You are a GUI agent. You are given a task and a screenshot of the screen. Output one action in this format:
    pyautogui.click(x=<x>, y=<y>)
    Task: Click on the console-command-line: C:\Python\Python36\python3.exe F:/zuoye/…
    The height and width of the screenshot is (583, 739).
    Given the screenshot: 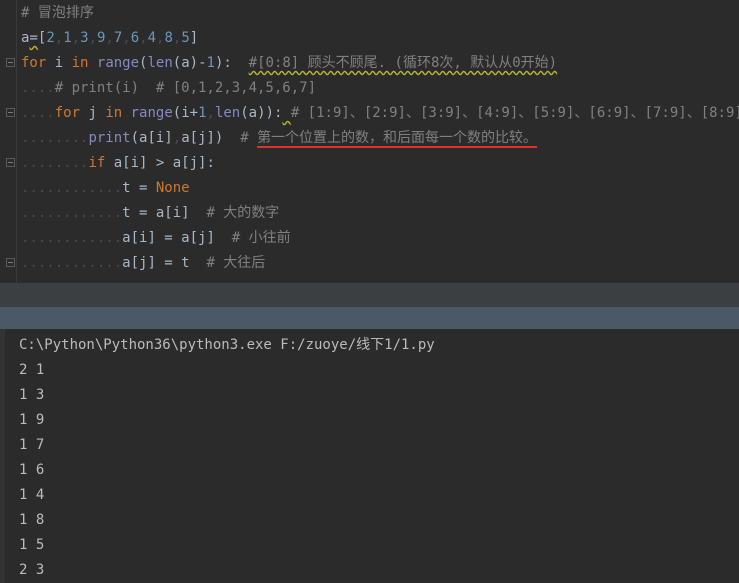 What is the action you would take?
    pyautogui.click(x=227, y=345)
    